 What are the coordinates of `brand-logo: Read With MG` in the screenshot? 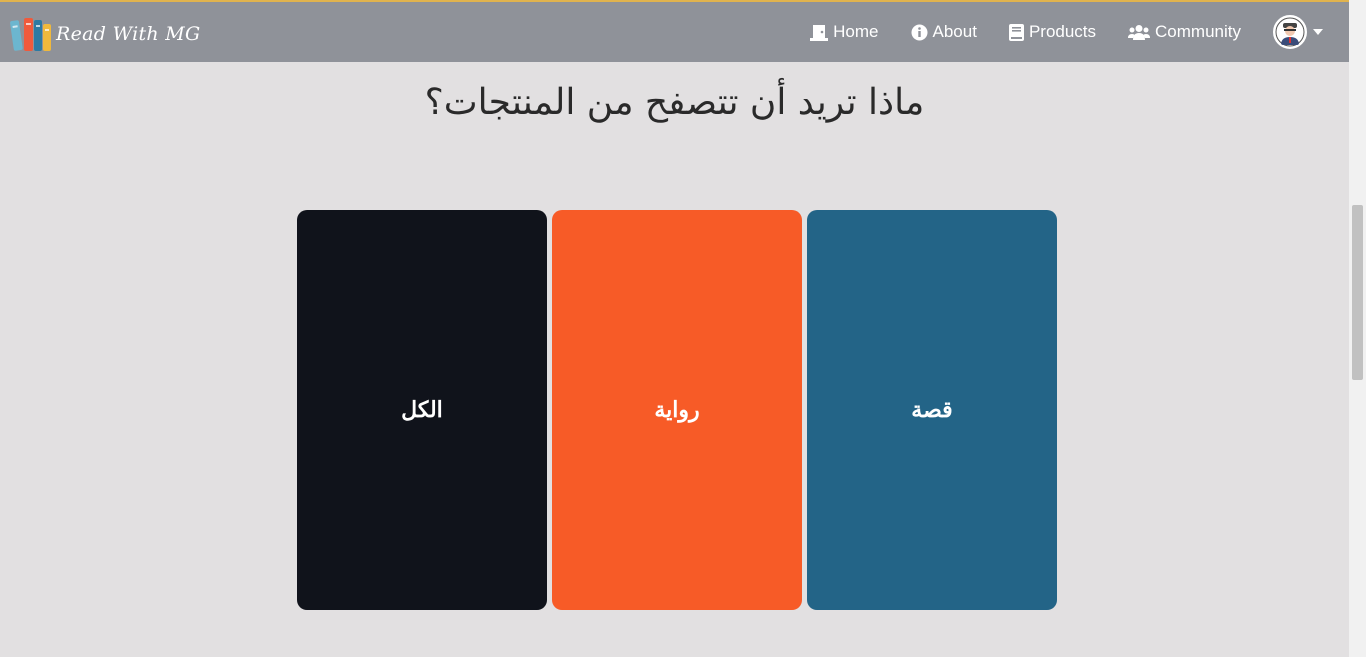 It's located at (105, 34).